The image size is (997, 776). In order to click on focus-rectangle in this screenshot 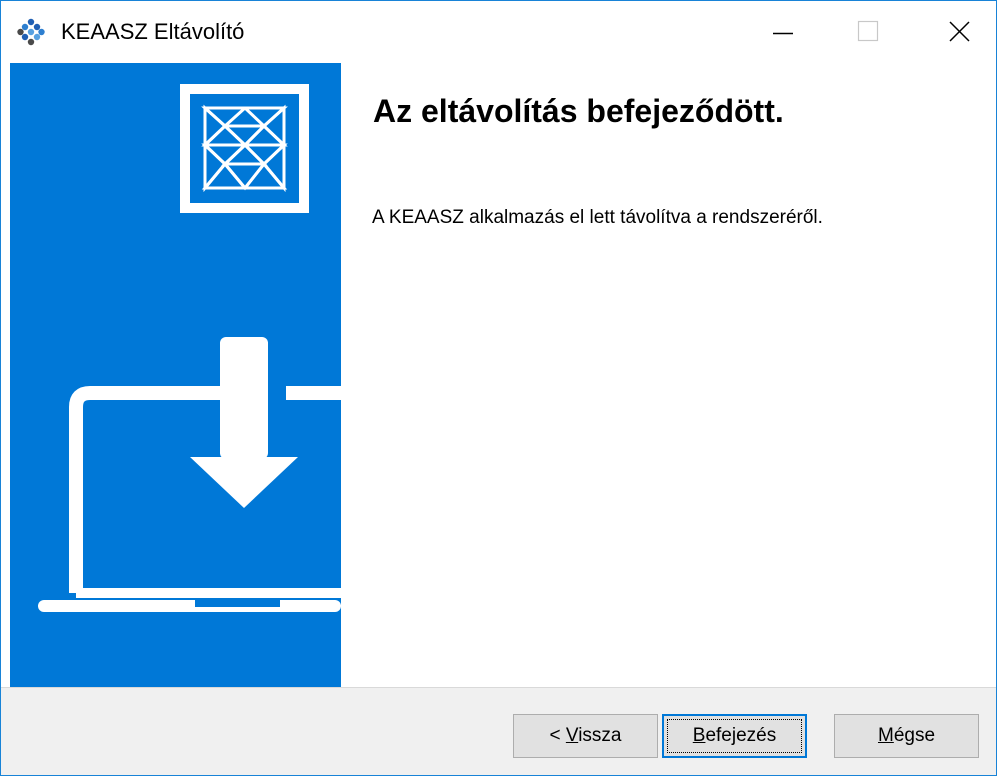, I will do `click(734, 736)`.